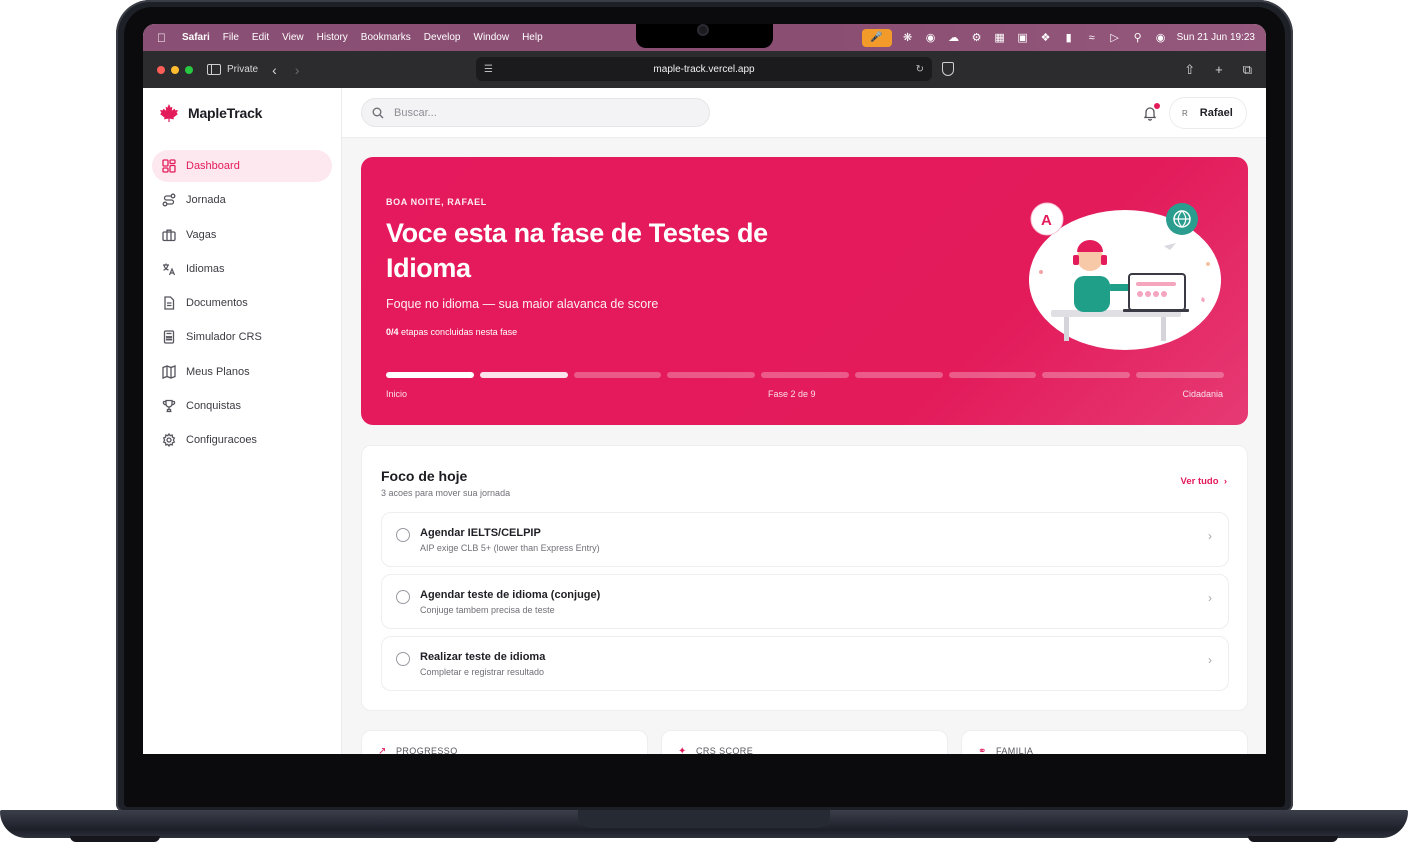  What do you see at coordinates (1216, 37) in the screenshot?
I see `menubar-clock: Sun 21 Jun 19:23` at bounding box center [1216, 37].